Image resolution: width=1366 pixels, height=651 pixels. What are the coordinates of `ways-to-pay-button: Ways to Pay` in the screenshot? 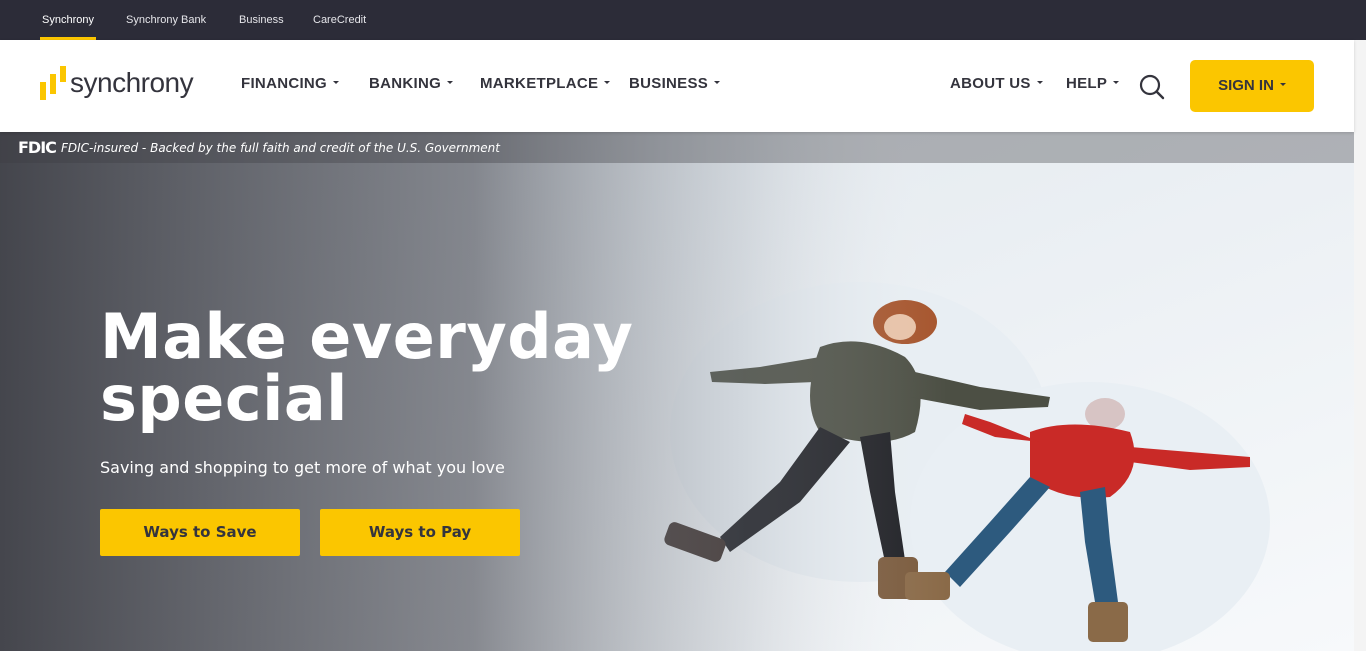 It's located at (420, 532).